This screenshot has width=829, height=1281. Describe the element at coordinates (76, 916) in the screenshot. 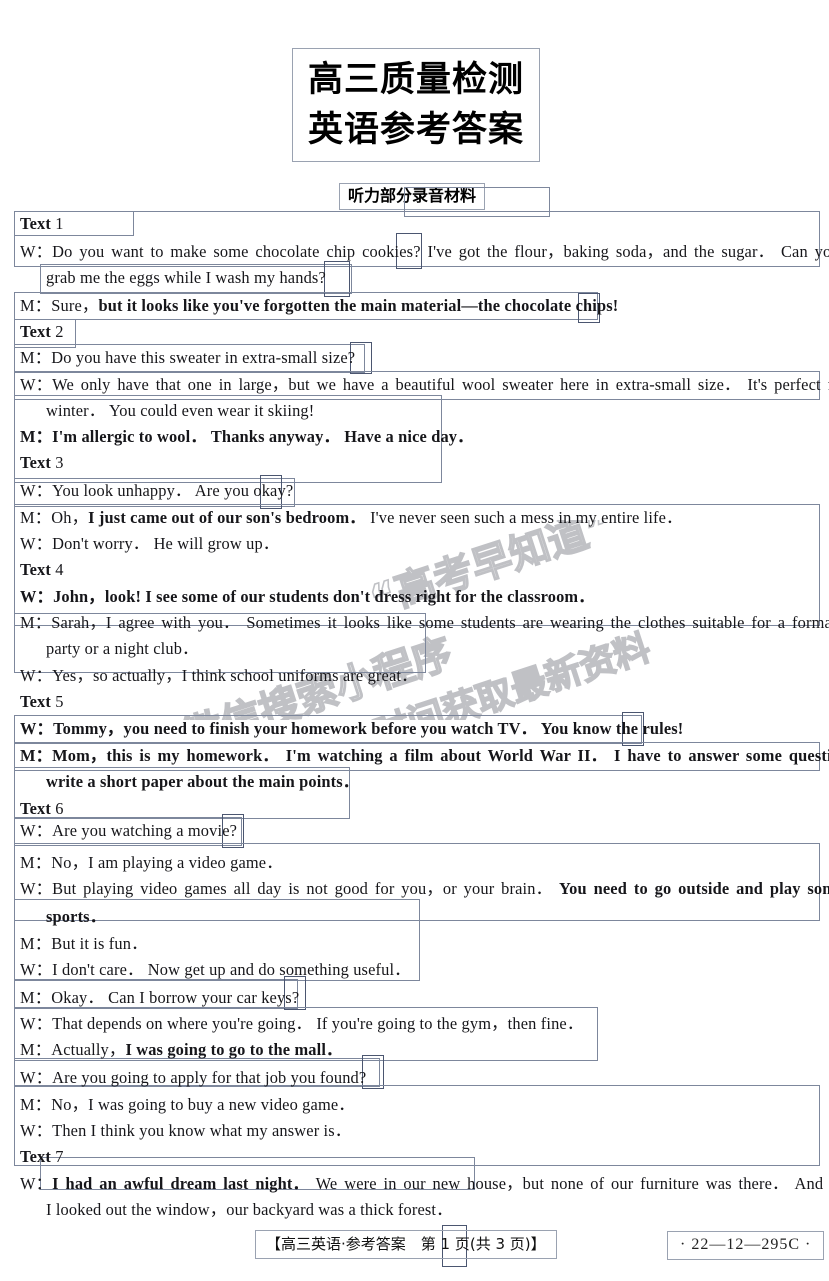

I see `transcript-line-cont: sports．` at that location.